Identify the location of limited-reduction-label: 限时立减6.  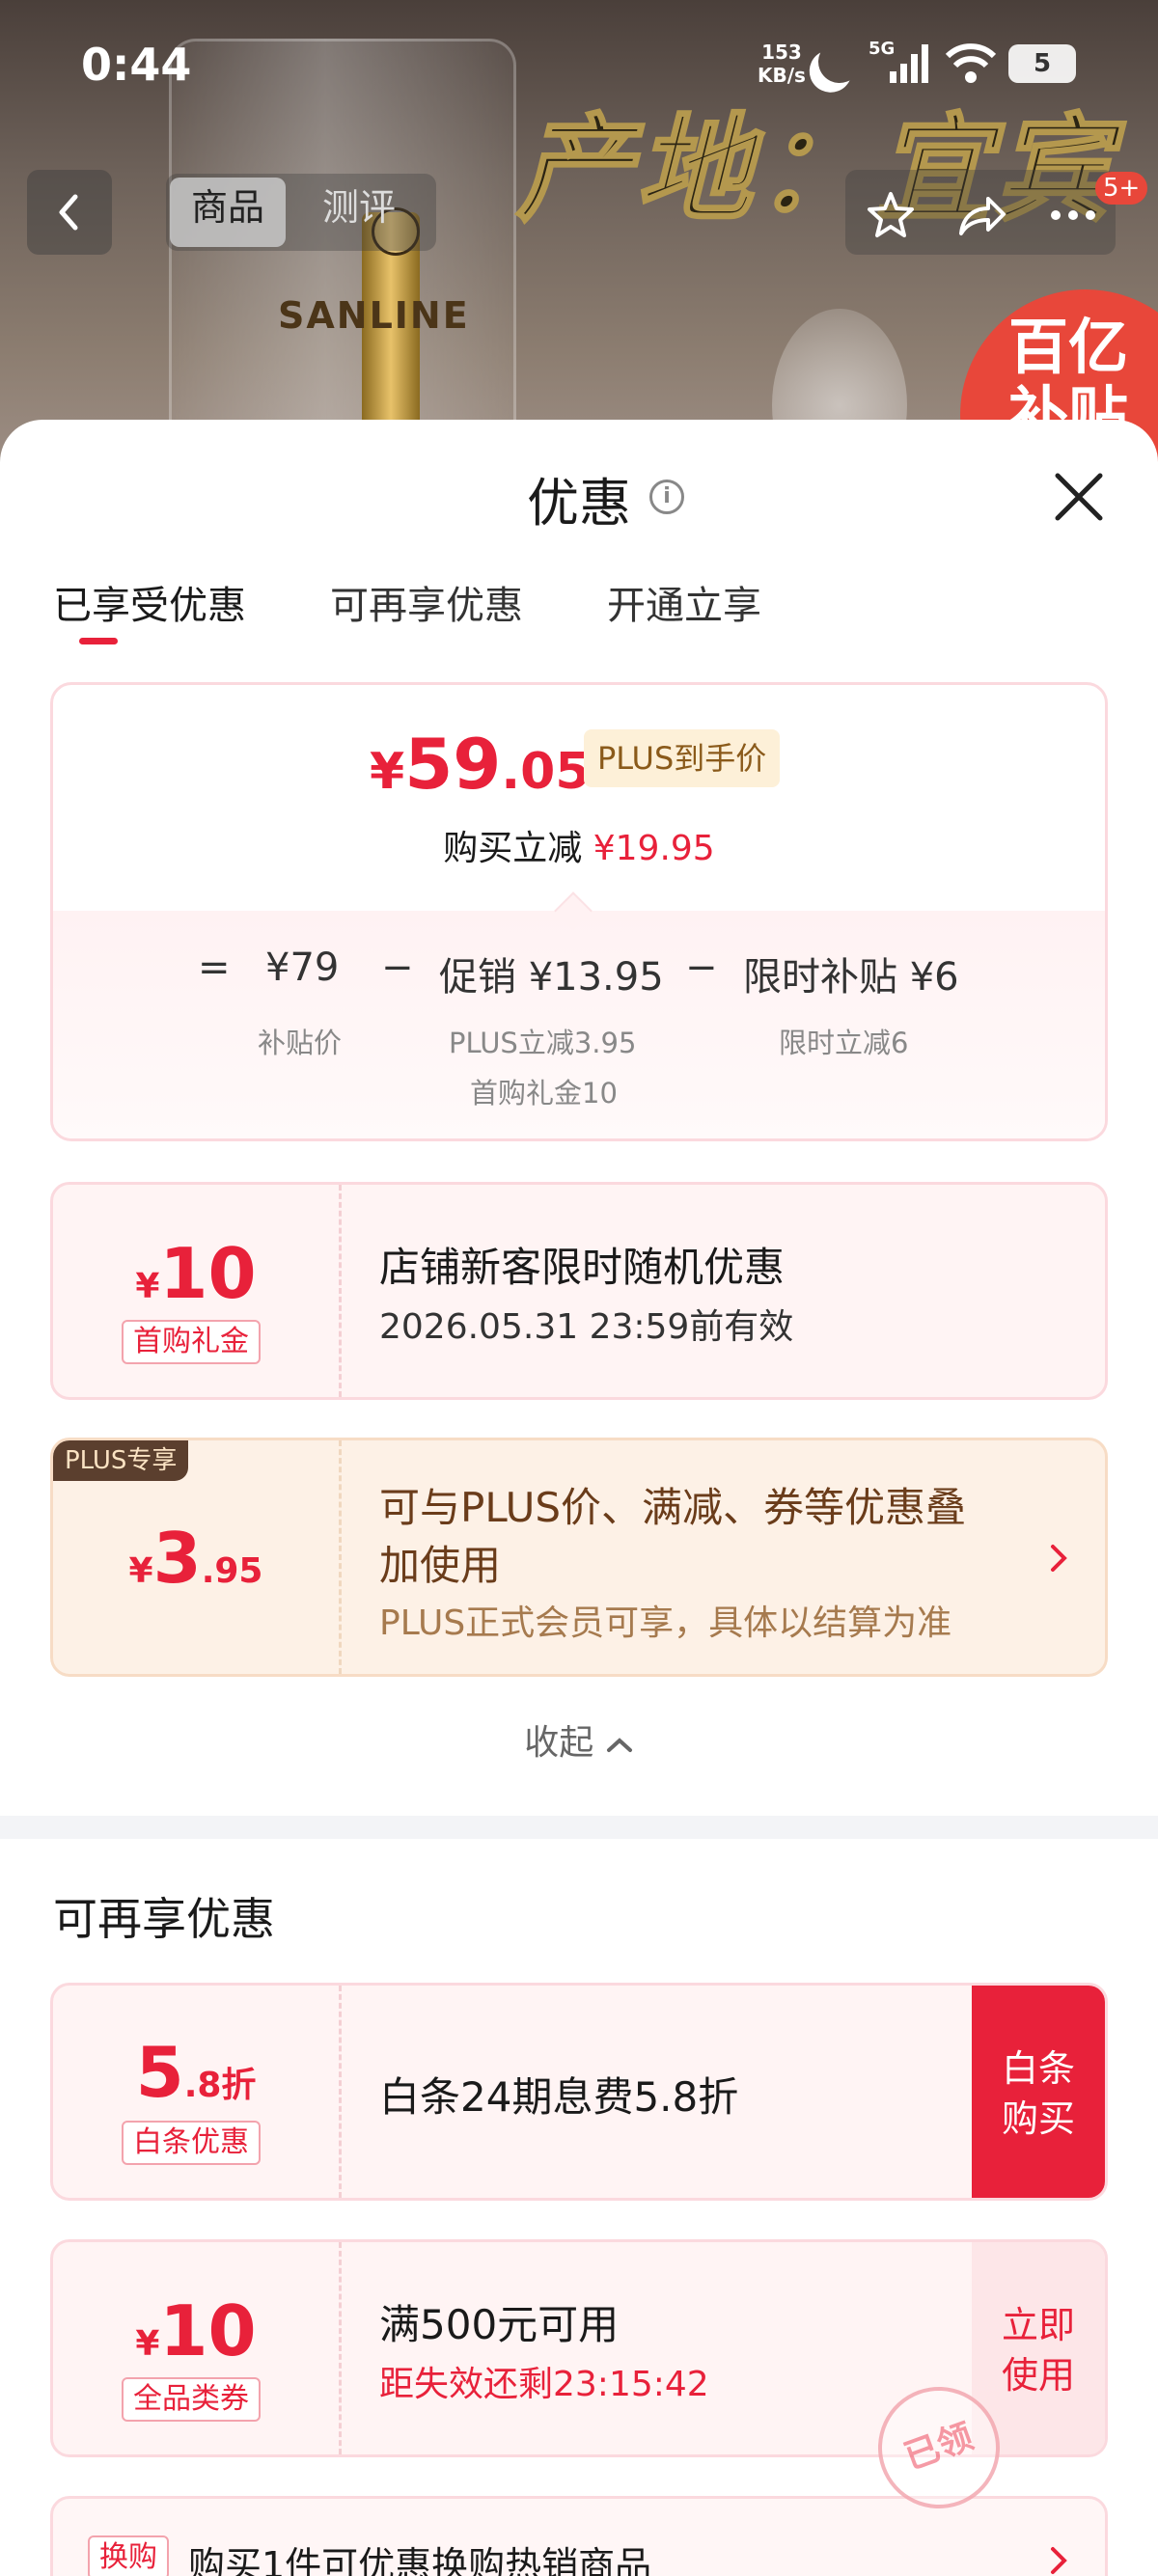
(844, 1043).